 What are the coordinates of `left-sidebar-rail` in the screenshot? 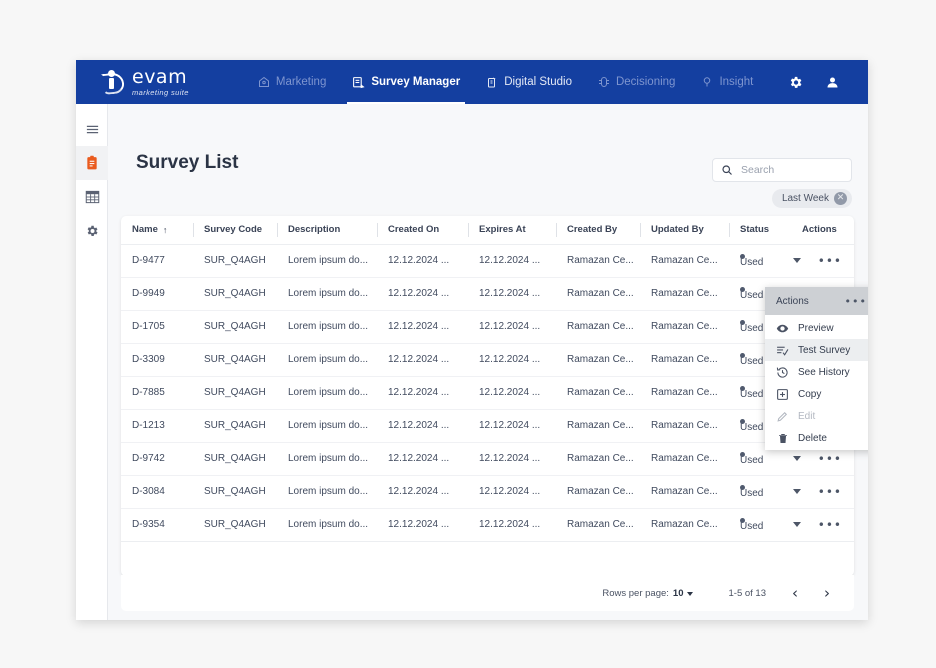 It's located at (92, 362).